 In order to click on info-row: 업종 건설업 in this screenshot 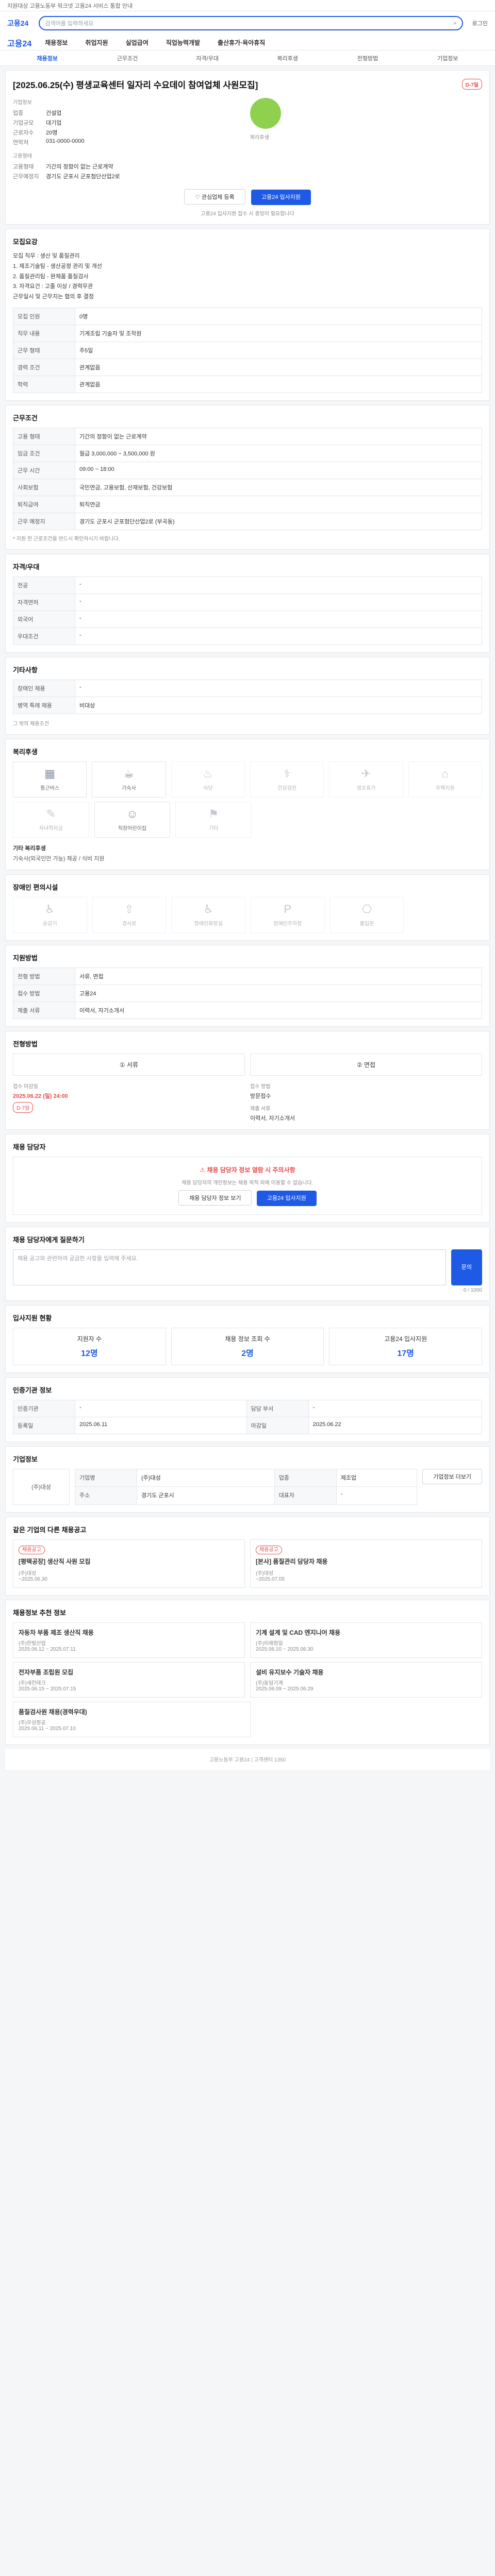, I will do `click(37, 113)`.